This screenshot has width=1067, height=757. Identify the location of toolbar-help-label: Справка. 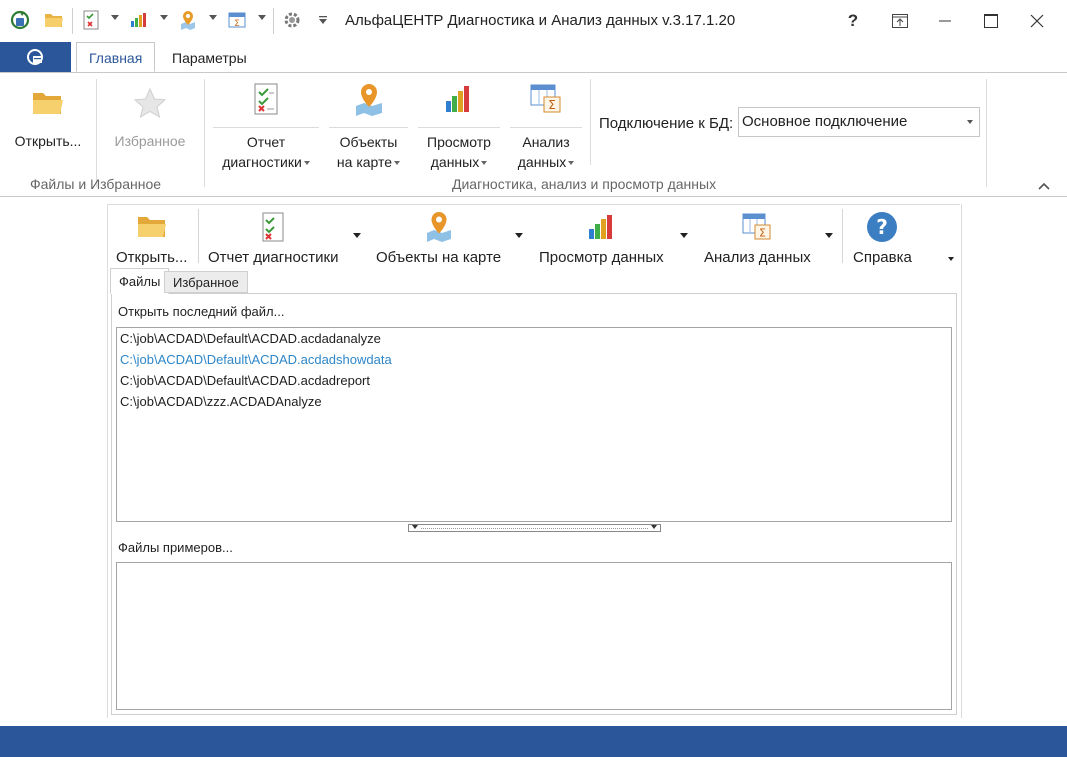
(882, 257).